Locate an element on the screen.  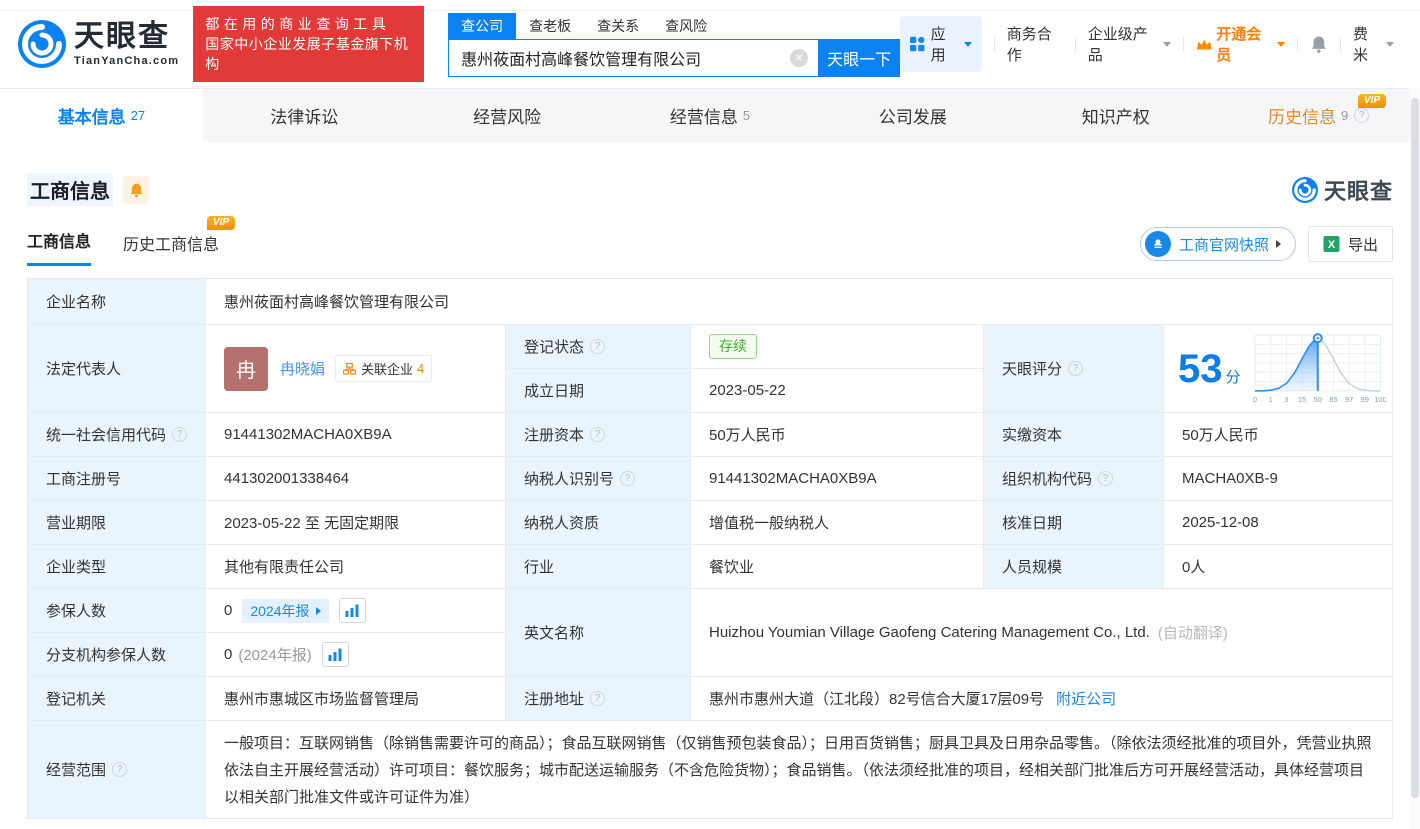
business-coop-link: 商务合作 is located at coordinates (1035, 44).